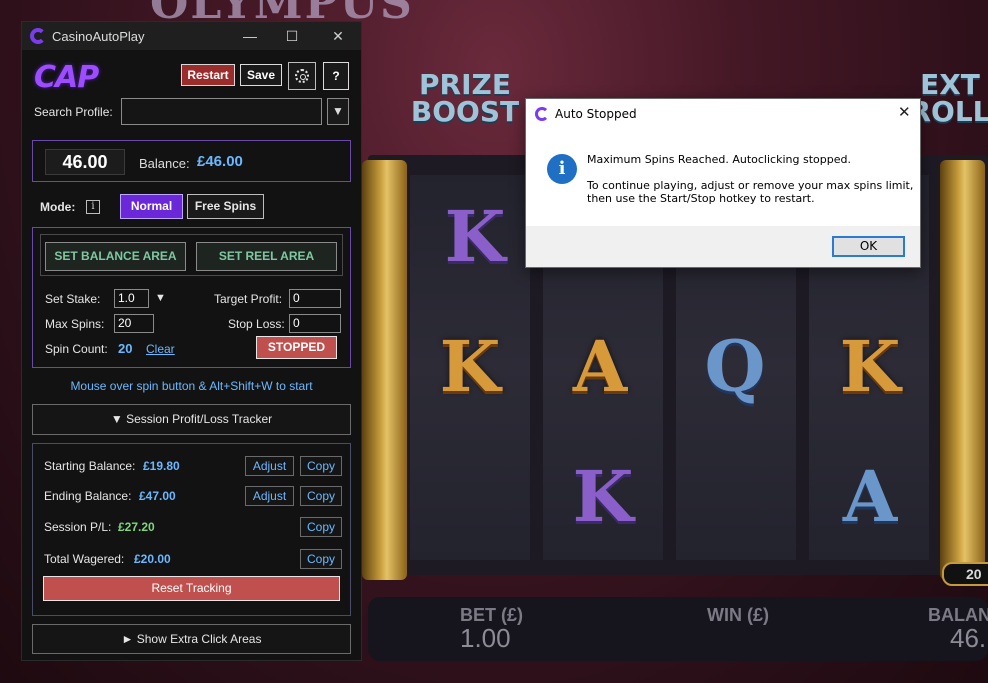 The width and height of the screenshot is (988, 683). What do you see at coordinates (220, 161) in the screenshot?
I see `balance-value: £46.00` at bounding box center [220, 161].